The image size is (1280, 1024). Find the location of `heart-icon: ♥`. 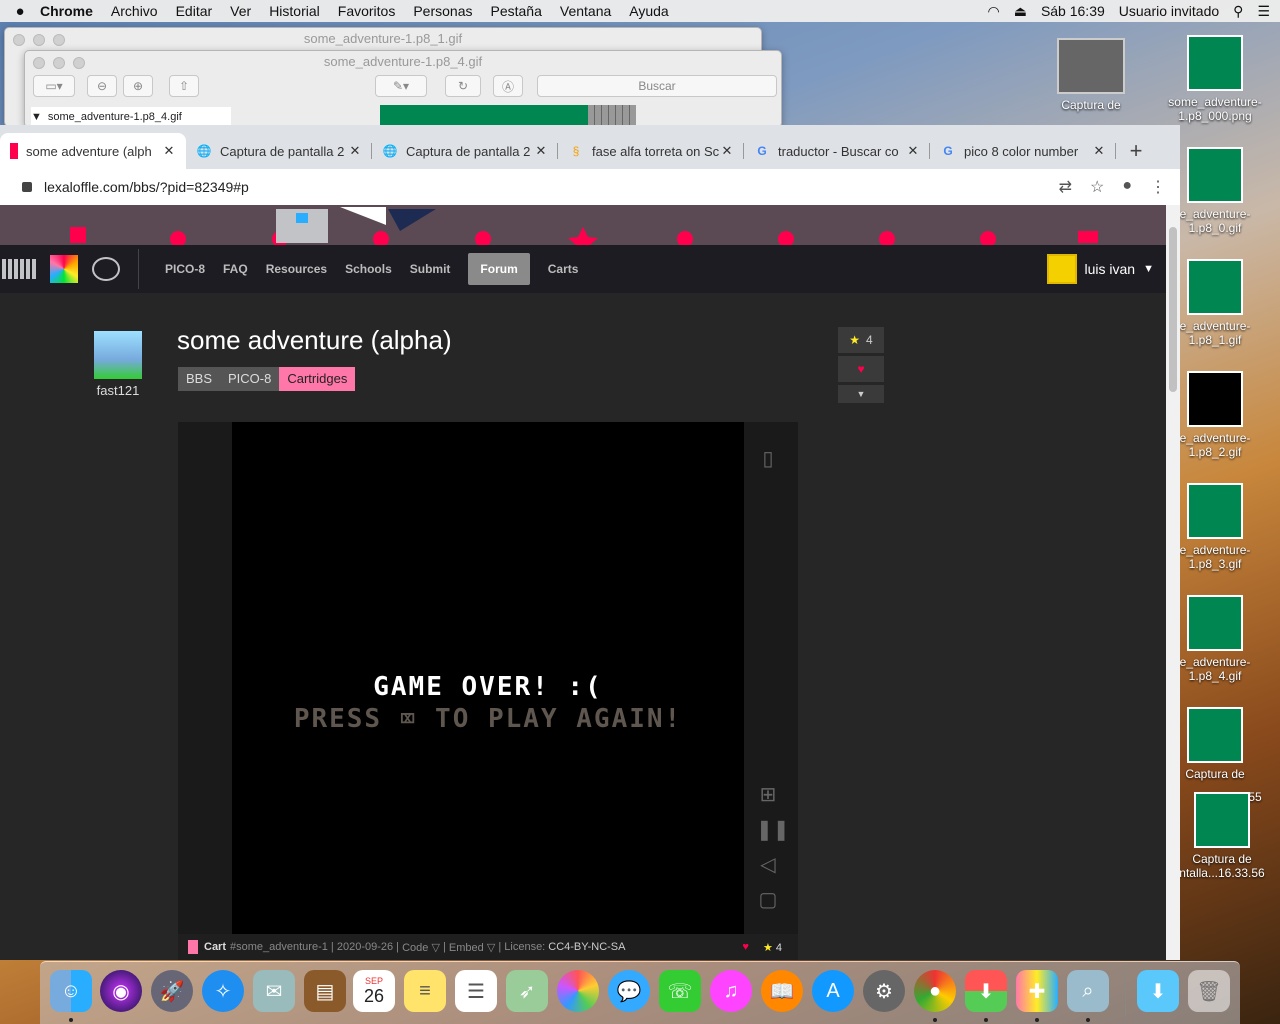

heart-icon: ♥ is located at coordinates (745, 947).